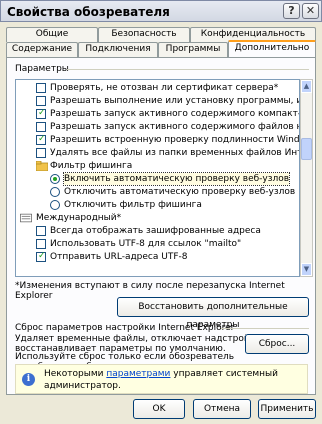  What do you see at coordinates (159, 409) in the screenshot?
I see `ok-button: OK` at bounding box center [159, 409].